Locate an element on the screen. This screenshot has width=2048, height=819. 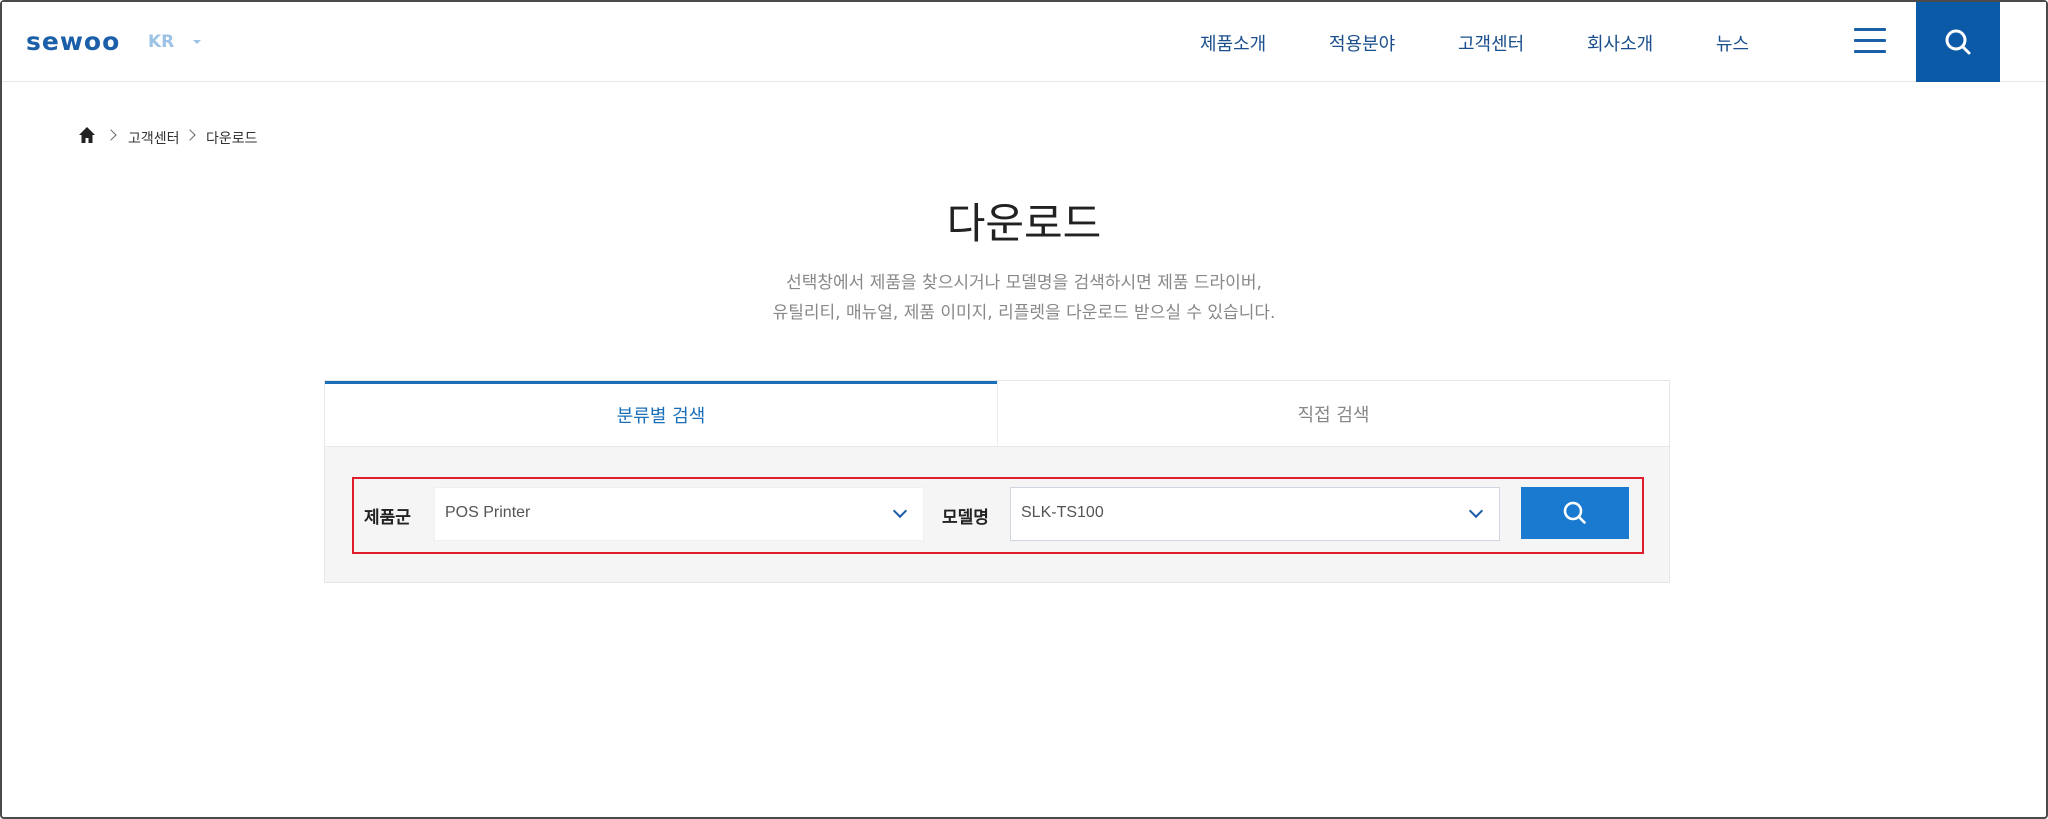
page-description-line1: 선택창에서 제품을 찾으시거나 모델명을 검색하시면 제품 드라이버, is located at coordinates (1024, 283).